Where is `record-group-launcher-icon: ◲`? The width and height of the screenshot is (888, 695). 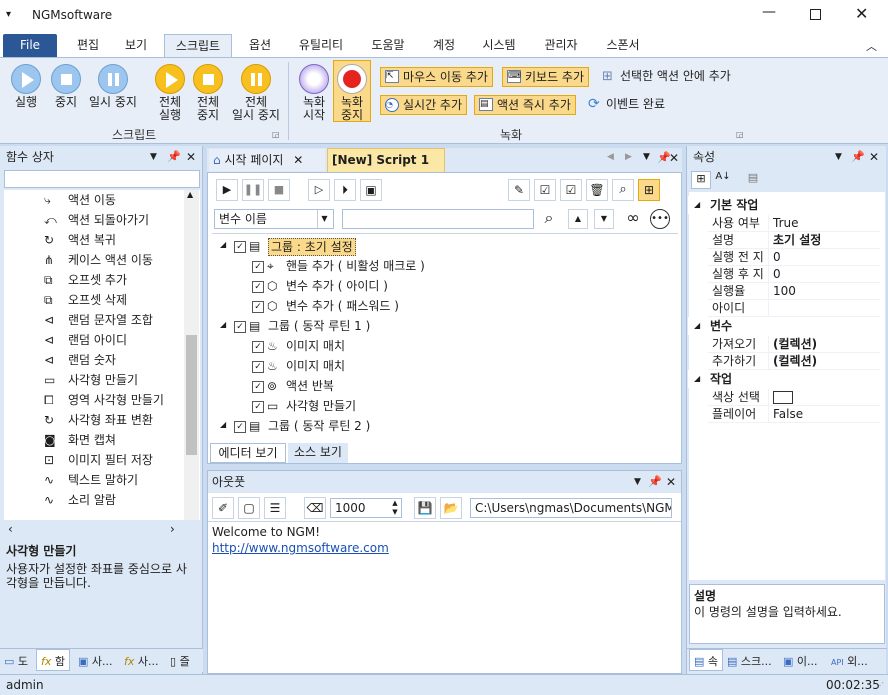 record-group-launcher-icon: ◲ is located at coordinates (740, 134).